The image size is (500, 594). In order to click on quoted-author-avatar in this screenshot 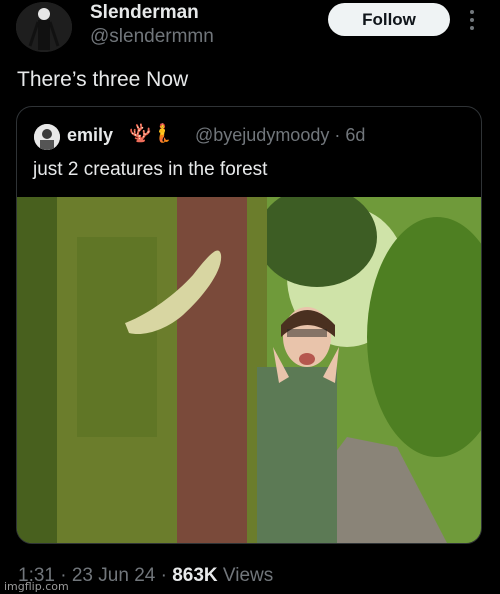, I will do `click(47, 137)`.